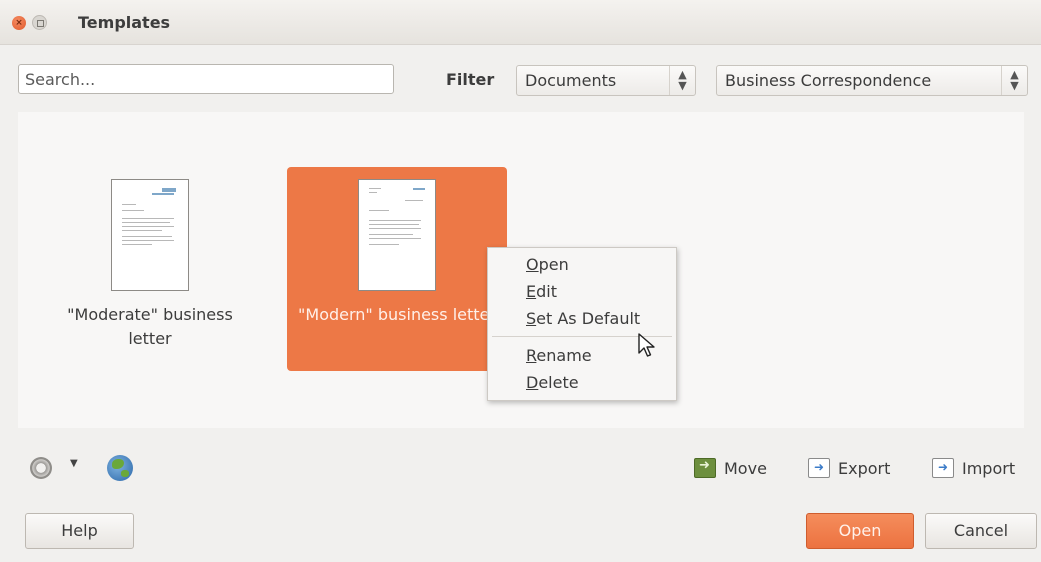  What do you see at coordinates (583, 319) in the screenshot?
I see `menu-item-set-as-default: Set As Default` at bounding box center [583, 319].